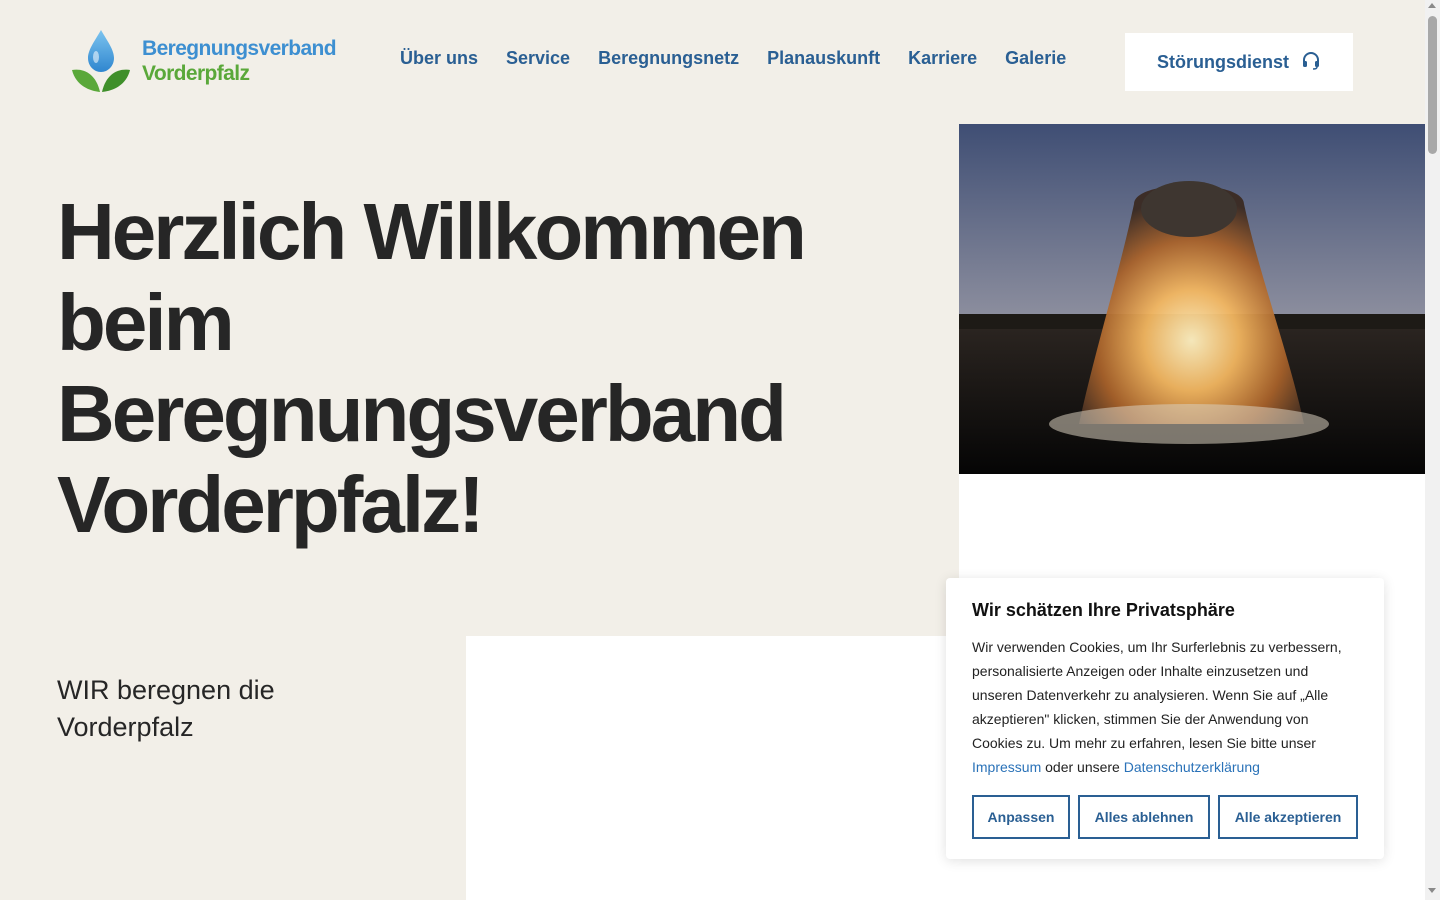 The width and height of the screenshot is (1440, 900). What do you see at coordinates (239, 48) in the screenshot?
I see `logo-line-1: Beregnungsverband` at bounding box center [239, 48].